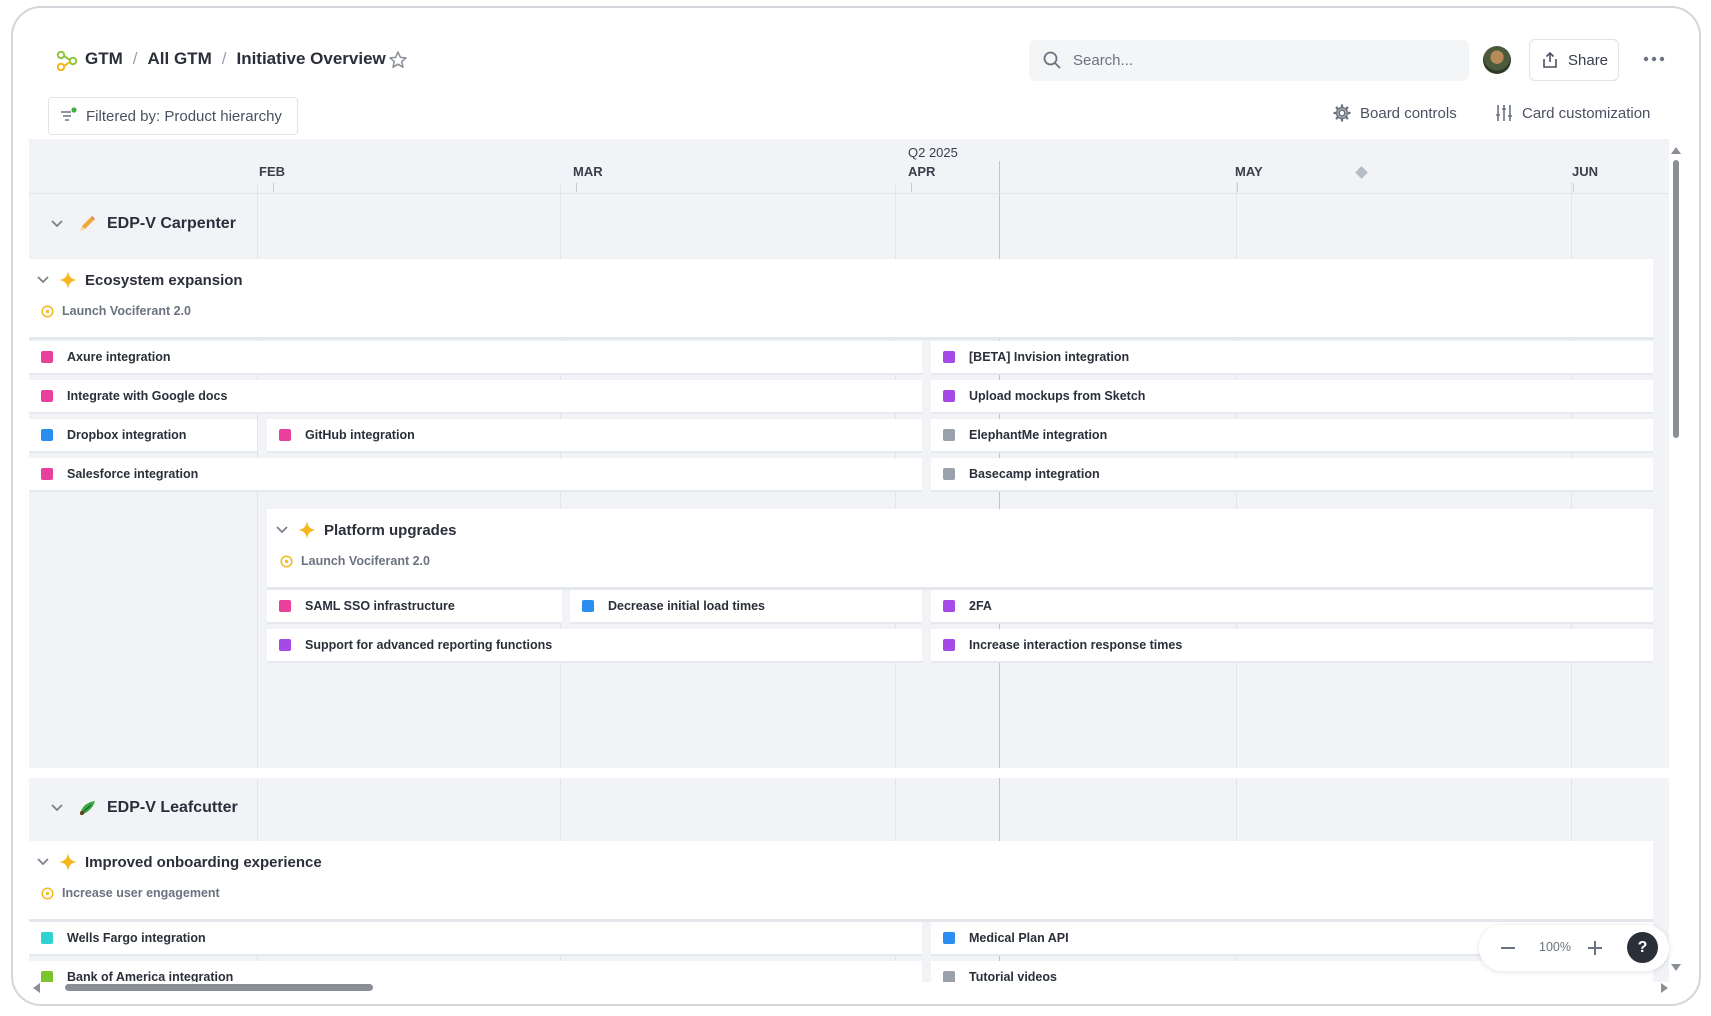 This screenshot has width=1711, height=1016. Describe the element at coordinates (1076, 645) in the screenshot. I see `card-label: Increase interaction response times` at that location.